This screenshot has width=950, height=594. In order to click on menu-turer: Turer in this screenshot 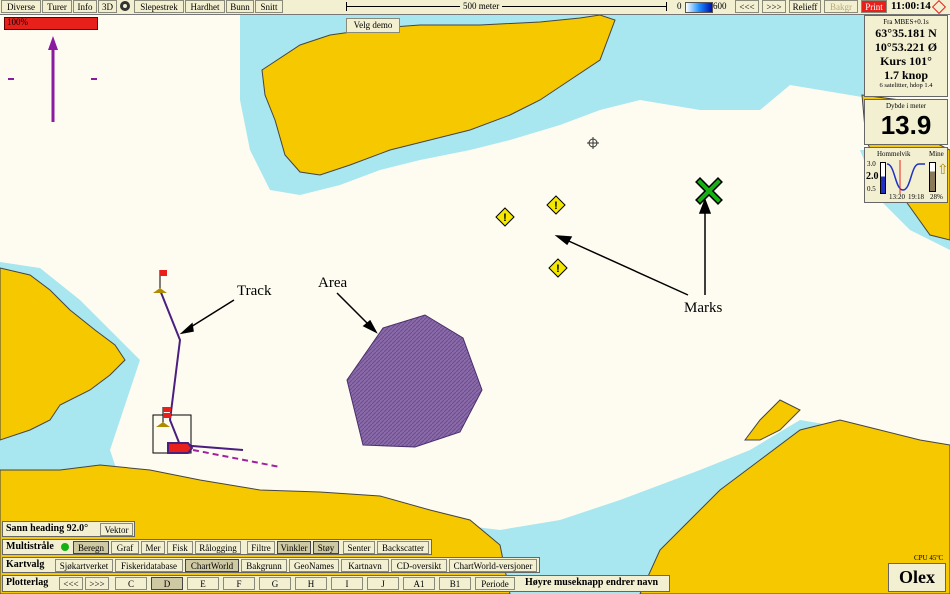, I will do `click(57, 6)`.